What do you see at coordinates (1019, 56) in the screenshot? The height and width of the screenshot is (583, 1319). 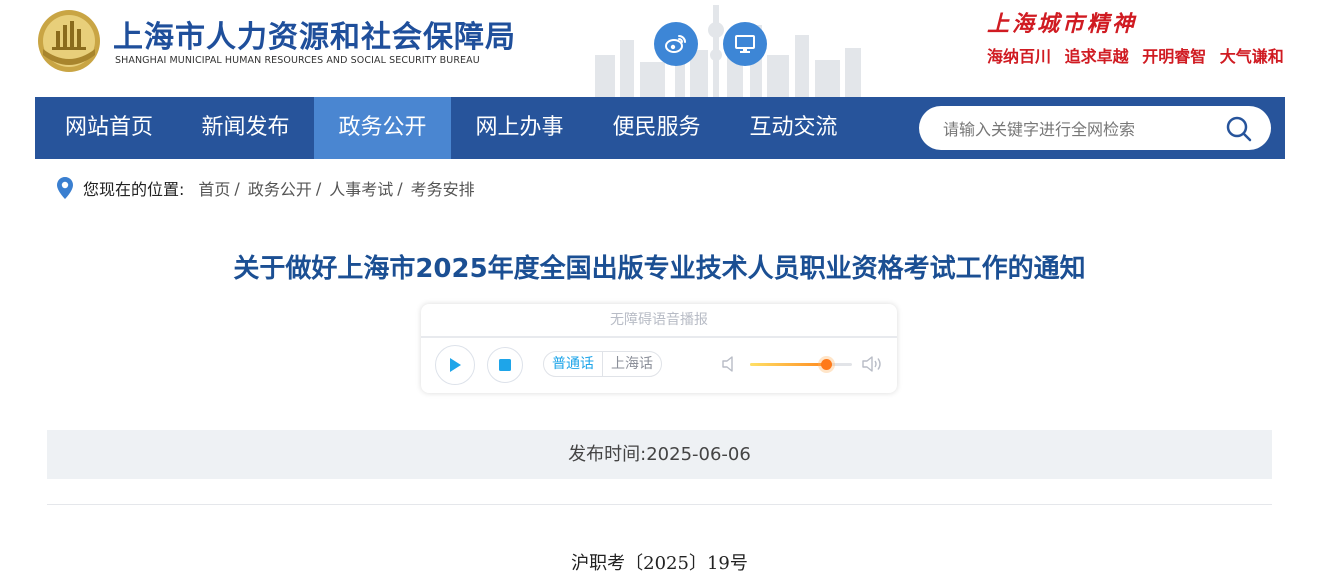 I see `spirit-word: 海纳百川` at bounding box center [1019, 56].